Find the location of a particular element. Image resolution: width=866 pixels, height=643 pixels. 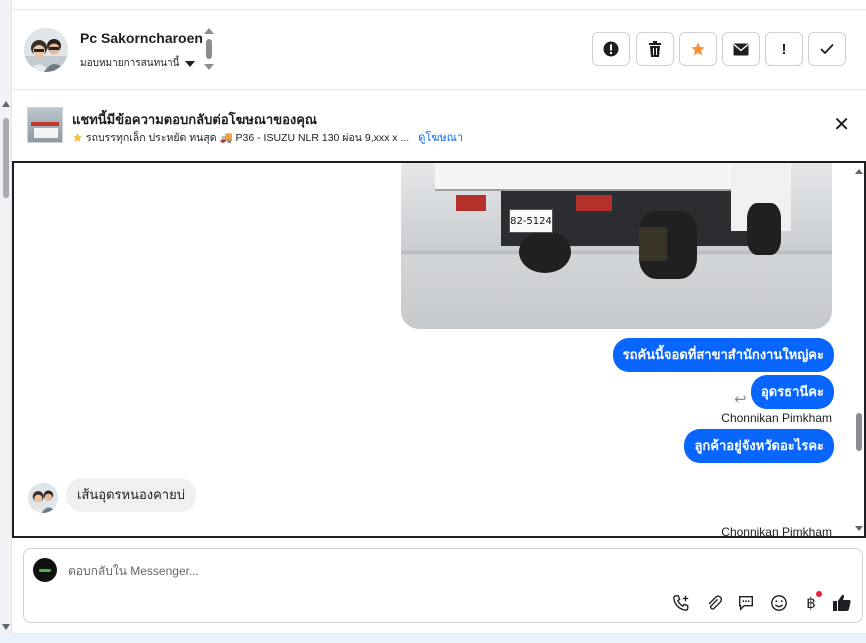

incoming-message: เส้นอุดรหนองคายบ่ is located at coordinates (131, 495).